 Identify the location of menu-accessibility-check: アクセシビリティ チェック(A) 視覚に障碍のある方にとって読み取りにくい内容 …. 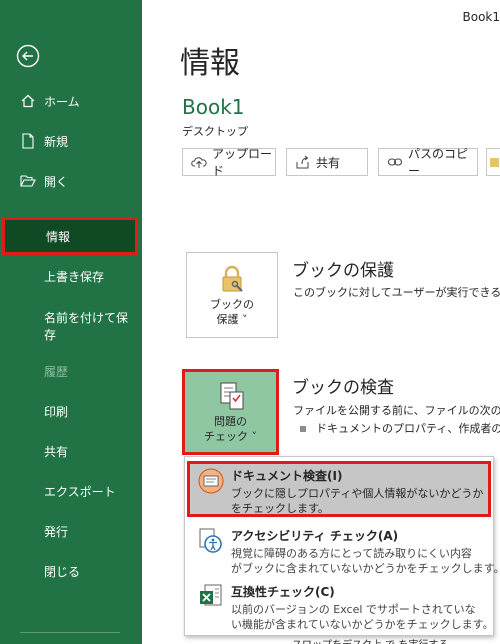
(343, 550).